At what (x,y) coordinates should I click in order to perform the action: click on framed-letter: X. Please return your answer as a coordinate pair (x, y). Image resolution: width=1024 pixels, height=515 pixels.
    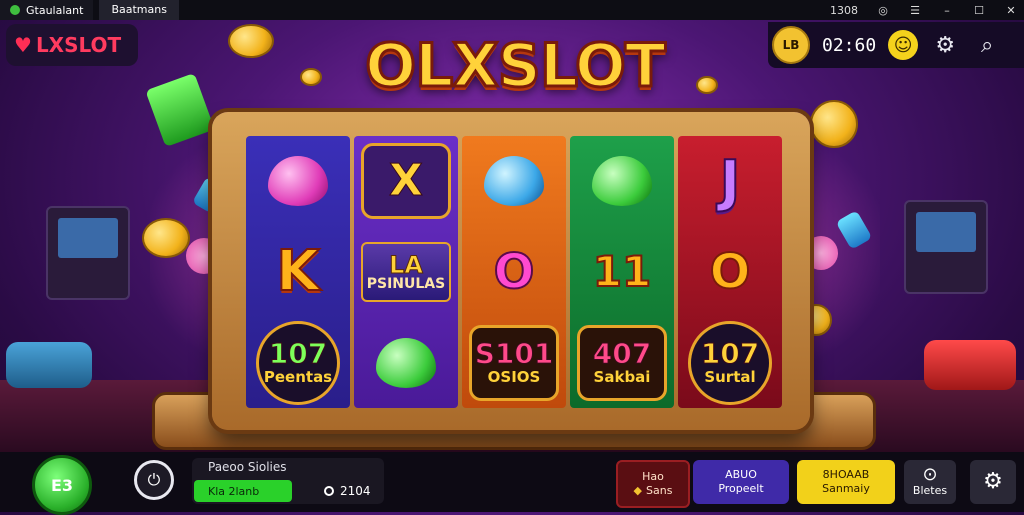
    Looking at the image, I should click on (406, 181).